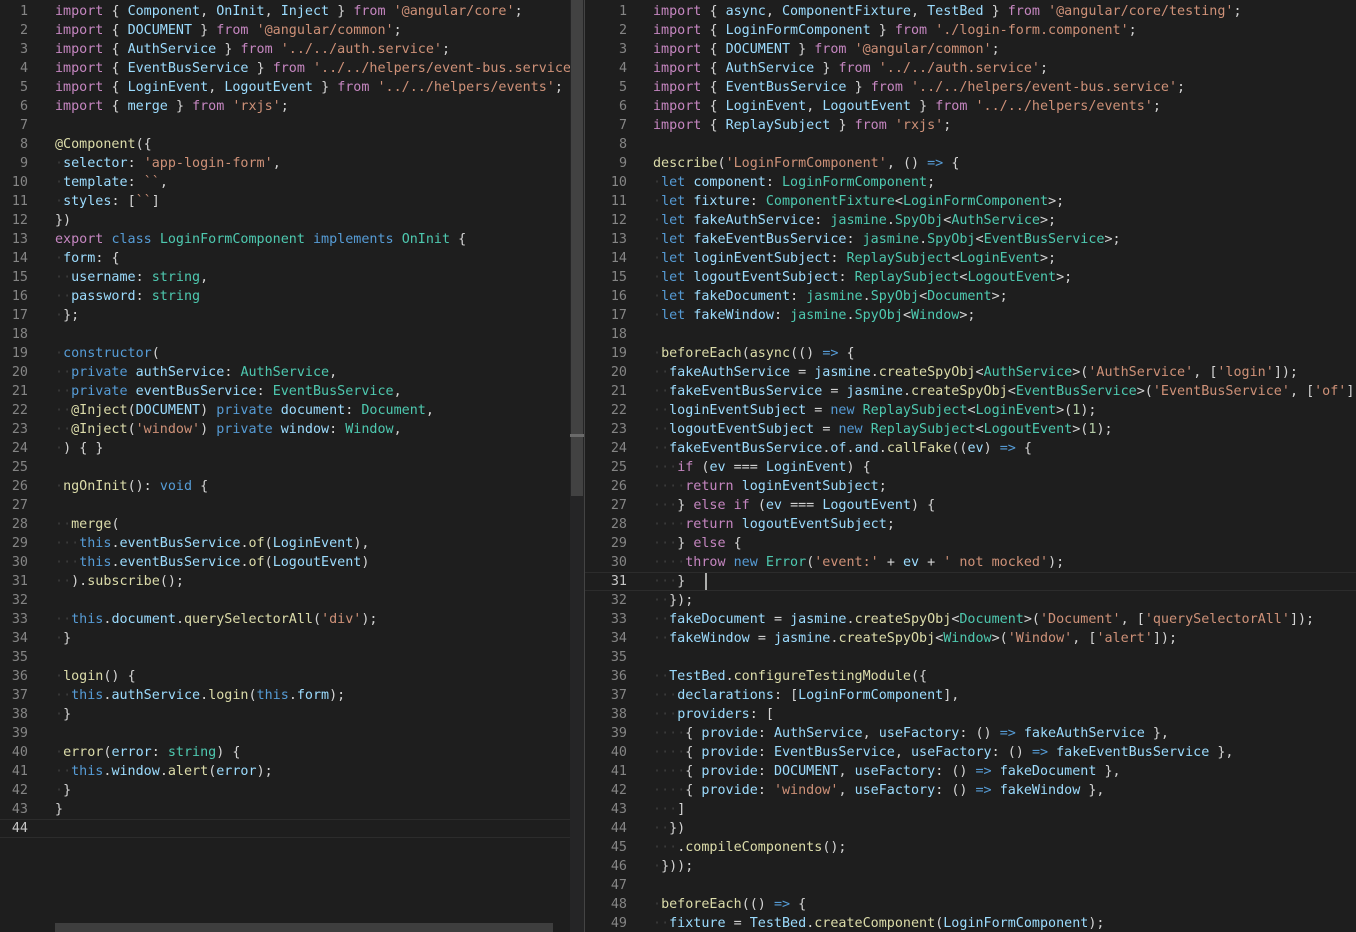 The image size is (1356, 932). I want to click on left-horizontal-scrollbar-thumb, so click(304, 927).